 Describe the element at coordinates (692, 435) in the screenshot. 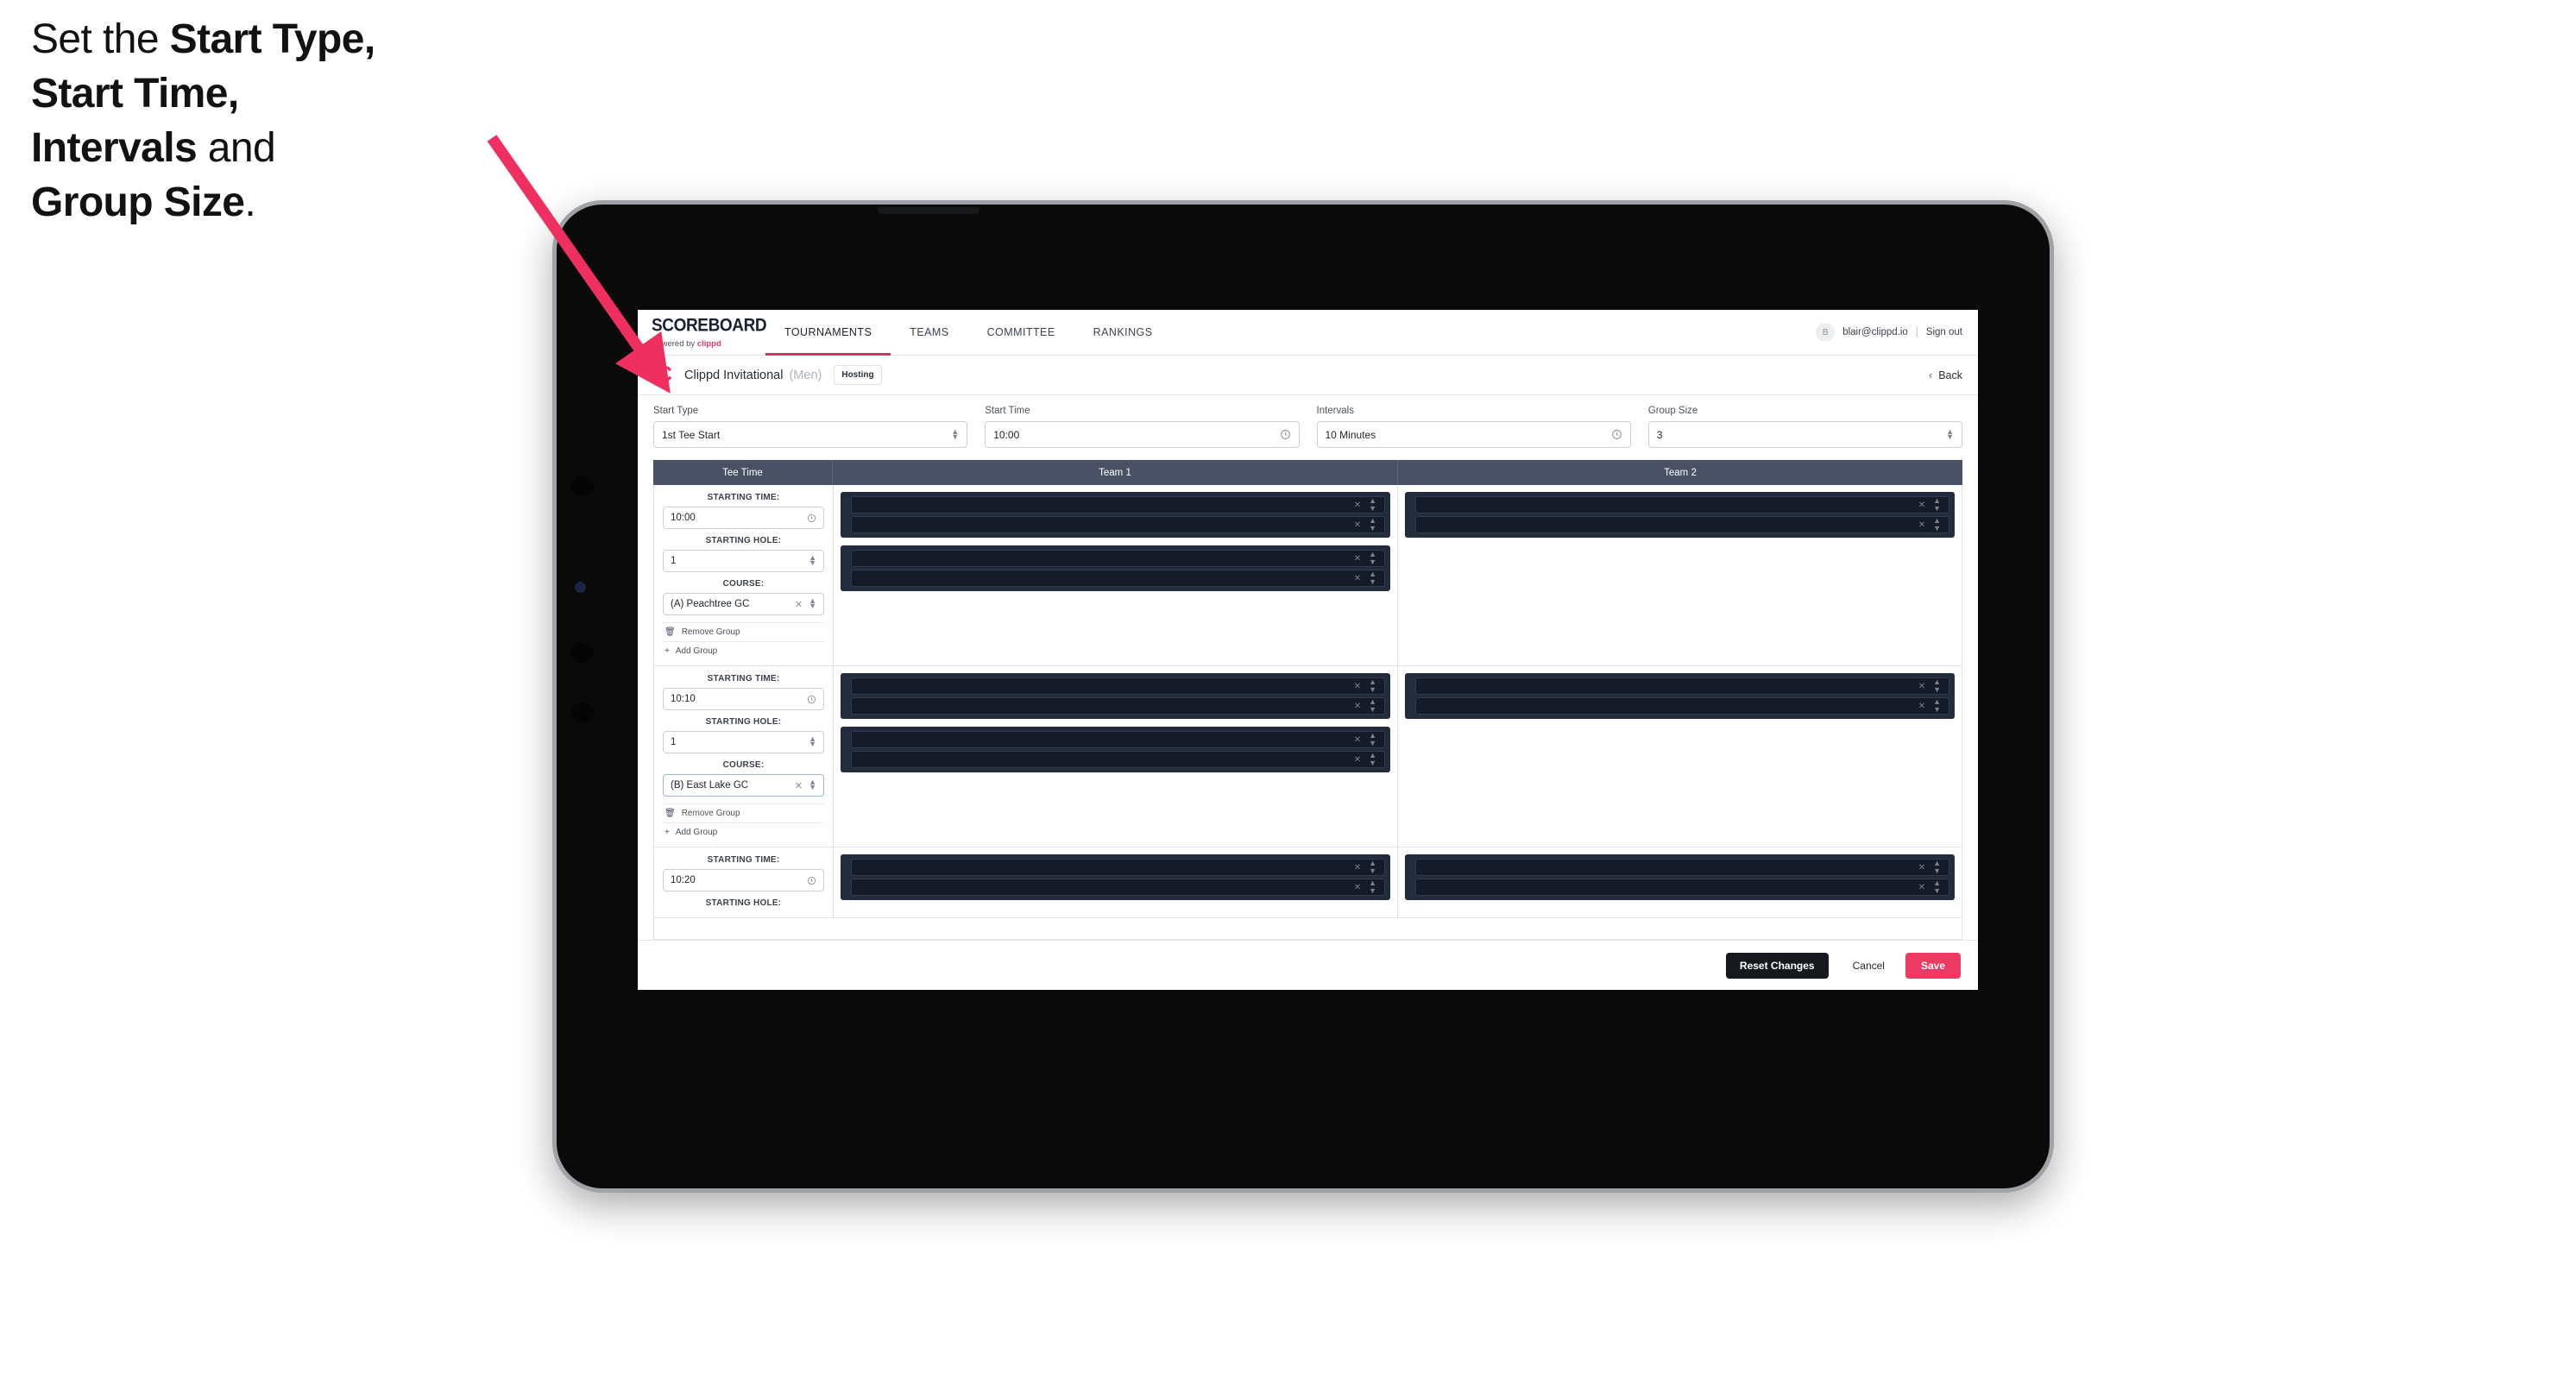

I see `start-type-value: 1st Tee Start` at that location.